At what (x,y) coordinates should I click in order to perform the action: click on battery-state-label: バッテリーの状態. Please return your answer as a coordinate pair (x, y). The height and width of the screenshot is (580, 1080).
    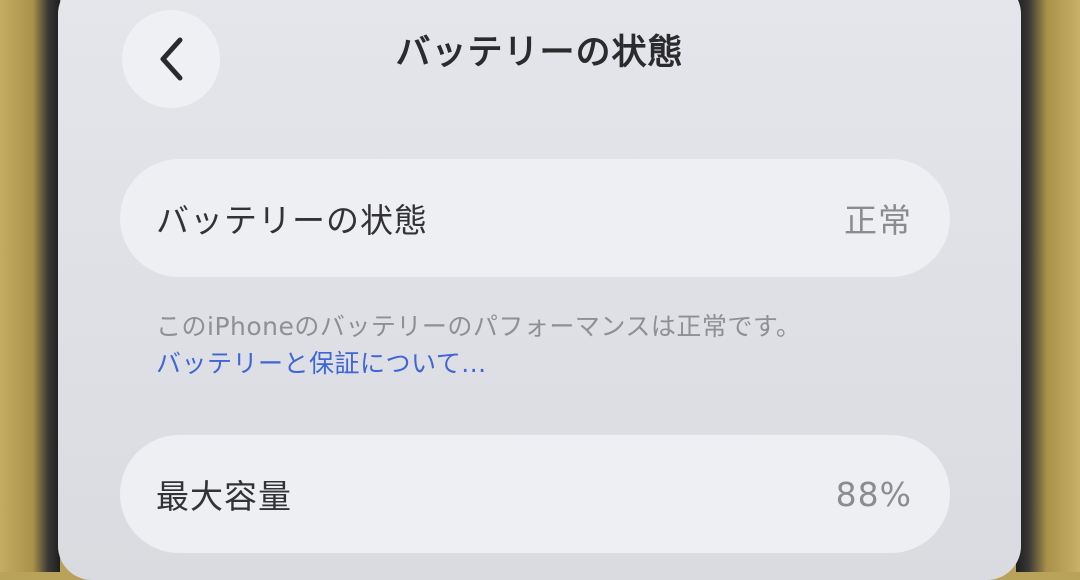
    Looking at the image, I should click on (292, 220).